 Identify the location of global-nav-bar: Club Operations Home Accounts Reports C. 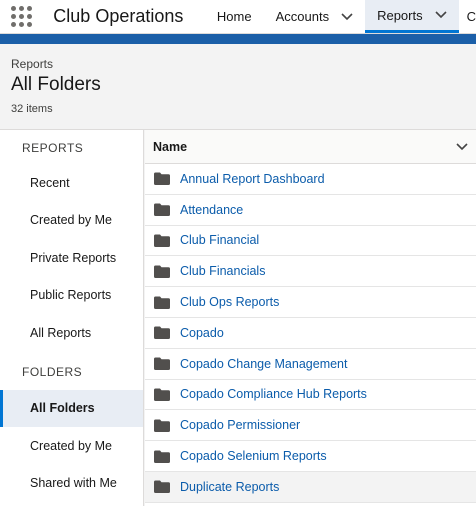
(238, 17).